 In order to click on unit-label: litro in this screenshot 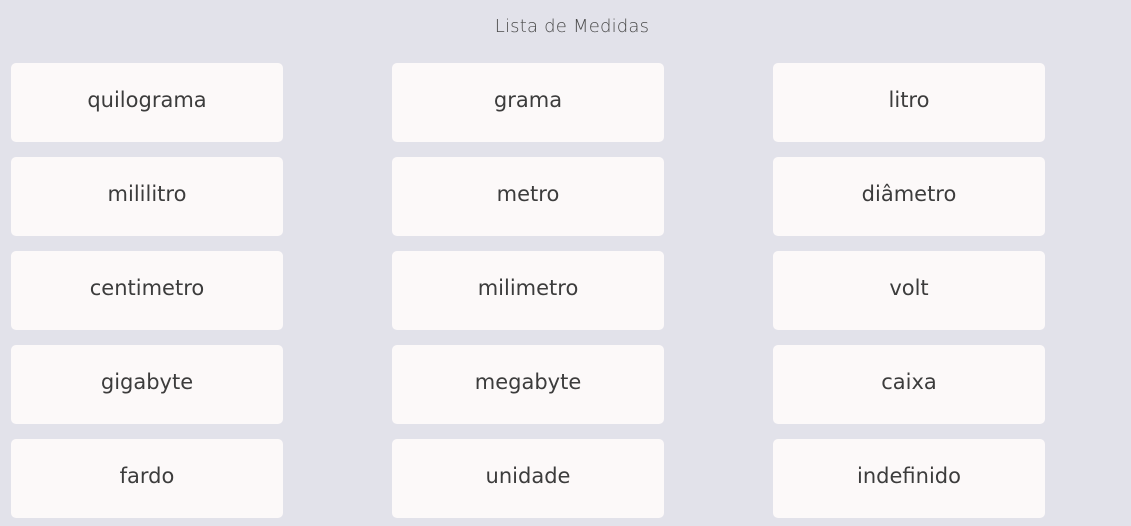, I will do `click(909, 99)`.